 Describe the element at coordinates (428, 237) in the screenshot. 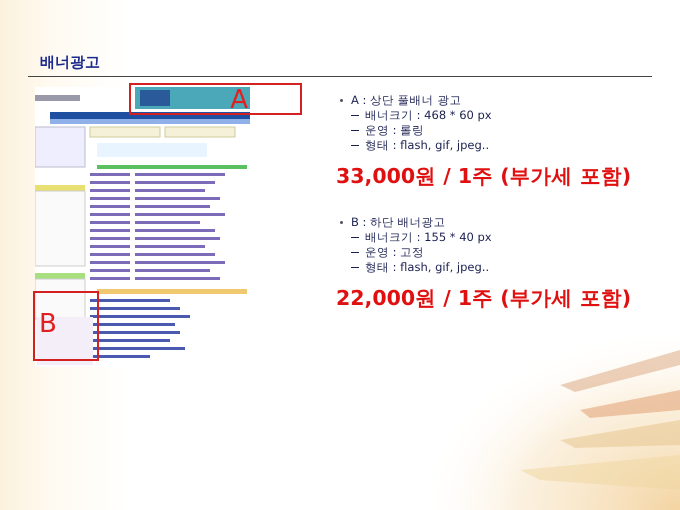

I see `ad-detail: 배너크기 : 155 * 40 px` at that location.